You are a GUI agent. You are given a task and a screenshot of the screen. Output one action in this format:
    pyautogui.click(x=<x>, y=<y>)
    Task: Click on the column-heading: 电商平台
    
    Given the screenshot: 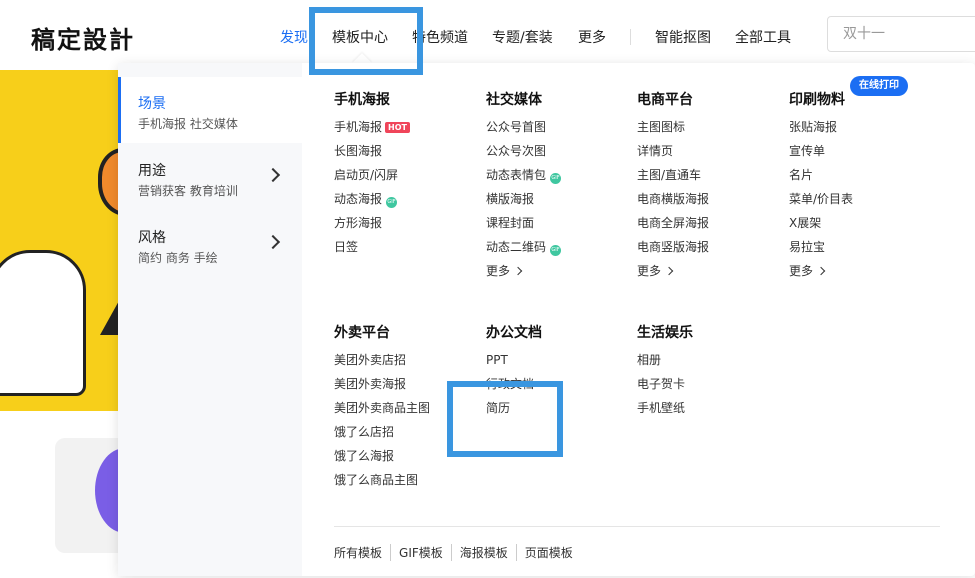 What is the action you would take?
    pyautogui.click(x=665, y=100)
    